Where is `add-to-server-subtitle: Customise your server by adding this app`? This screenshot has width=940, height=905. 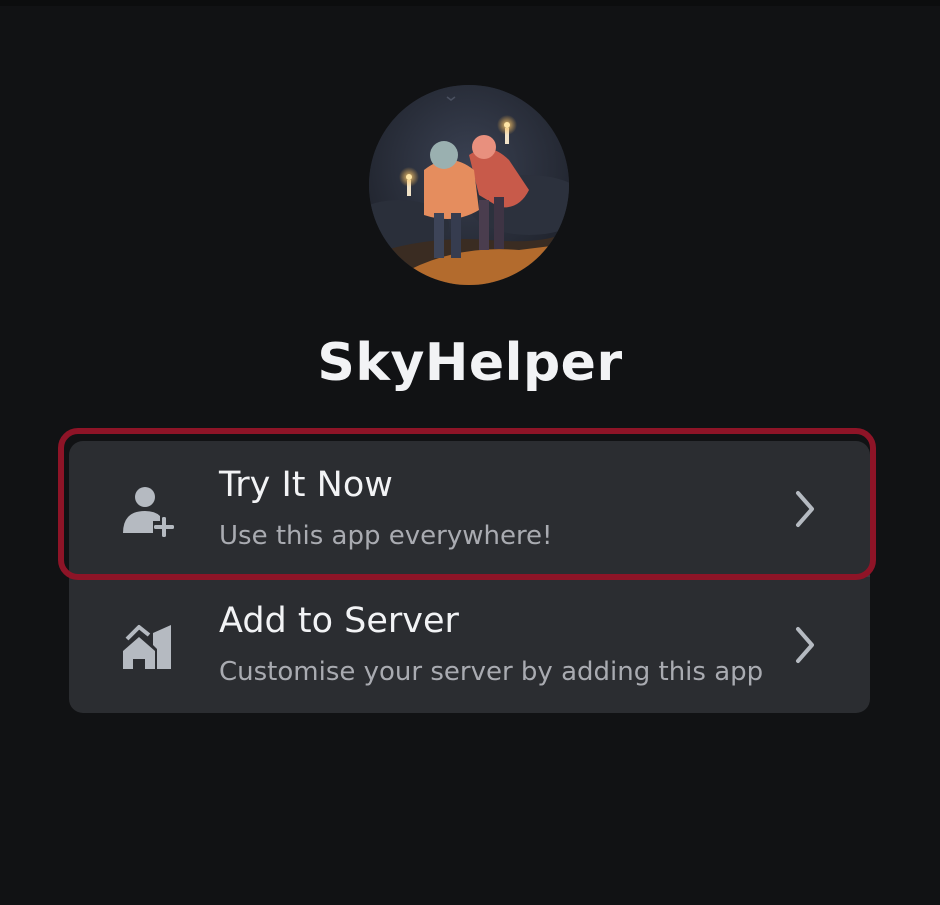
add-to-server-subtitle: Customise your server by adding this app is located at coordinates (491, 672).